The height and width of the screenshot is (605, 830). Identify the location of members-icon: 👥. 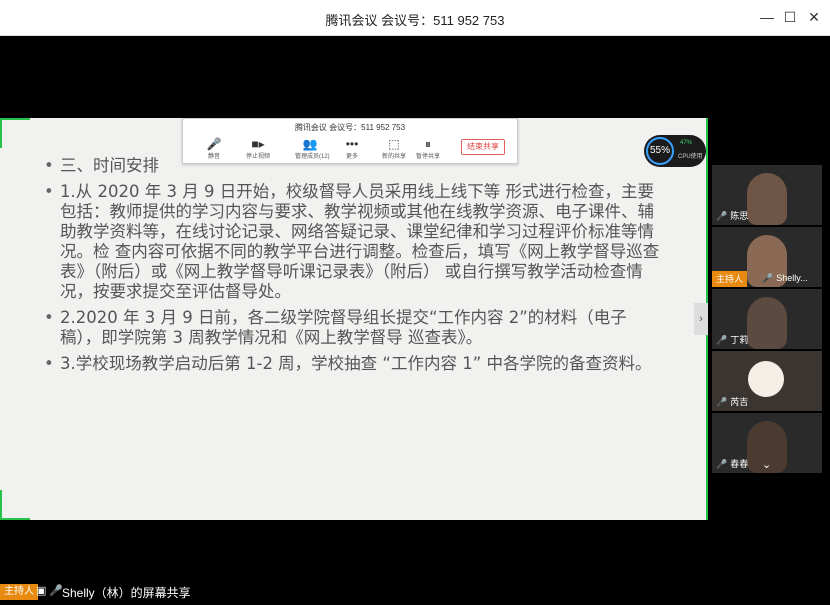
(310, 144).